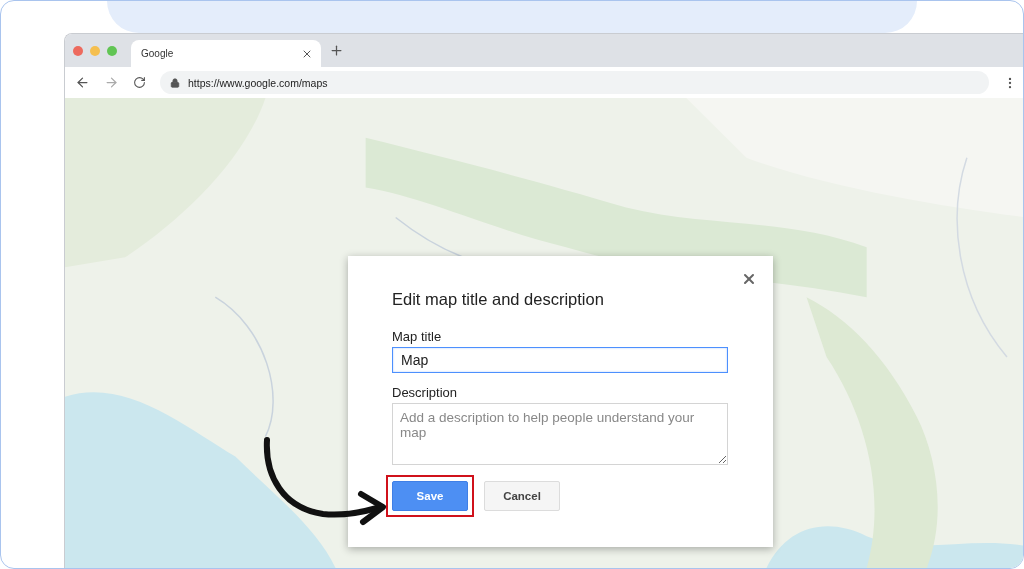  Describe the element at coordinates (560, 434) in the screenshot. I see `description-field: Add a description to help people understand your map` at that location.